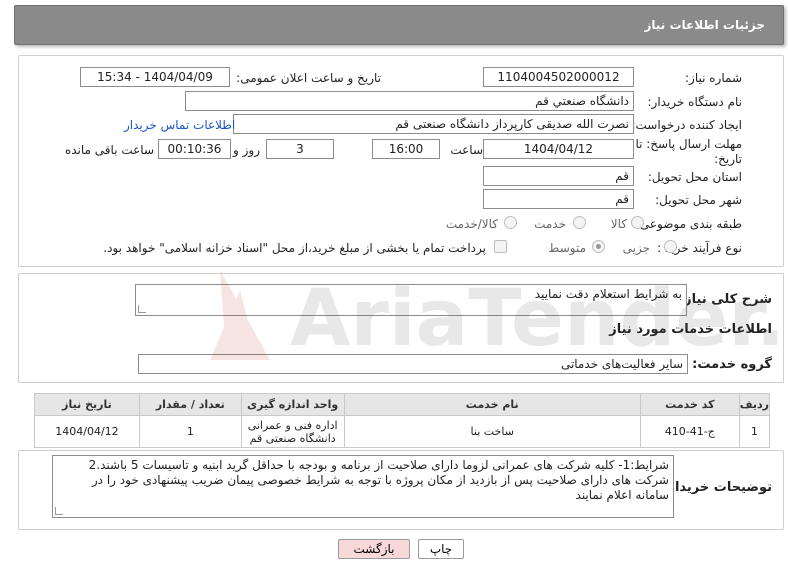 Image resolution: width=788 pixels, height=574 pixels. What do you see at coordinates (618, 224) in the screenshot?
I see `category-option-goods: کالا` at bounding box center [618, 224].